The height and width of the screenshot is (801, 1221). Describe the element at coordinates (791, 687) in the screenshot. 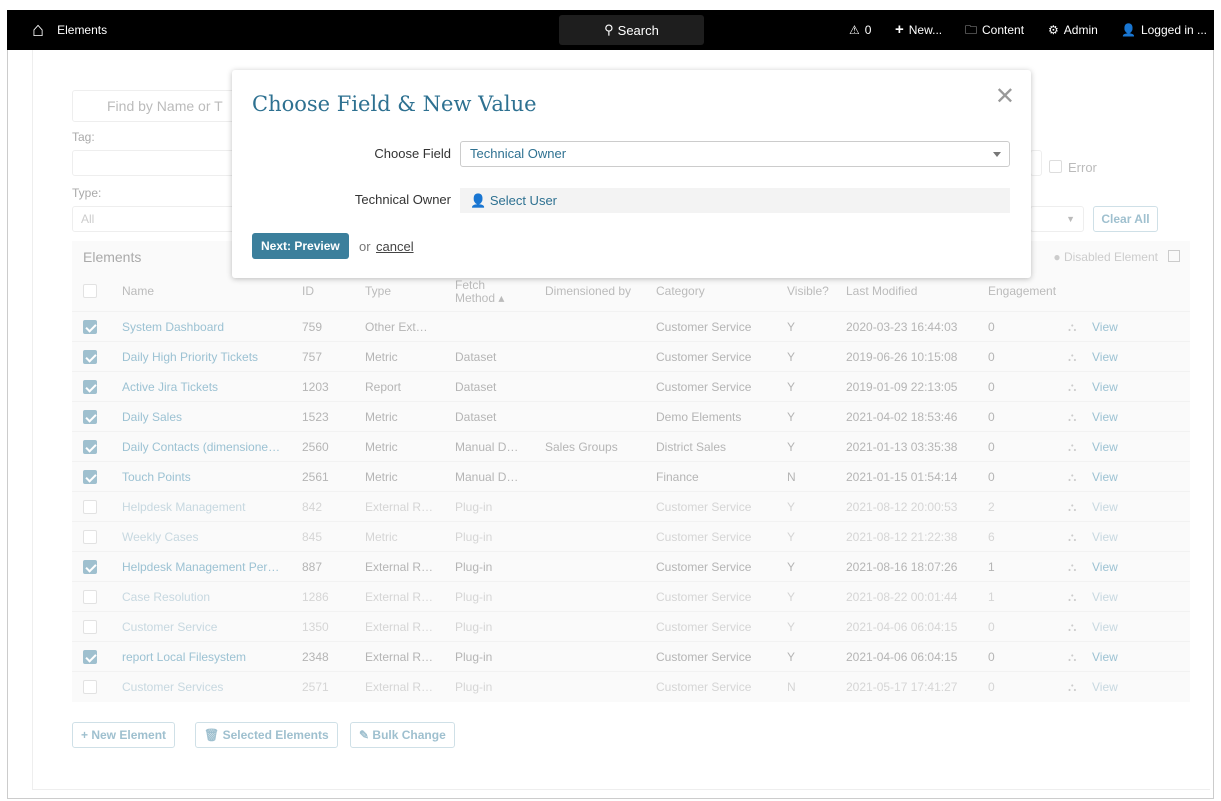

I see `cell-visible: N` at that location.